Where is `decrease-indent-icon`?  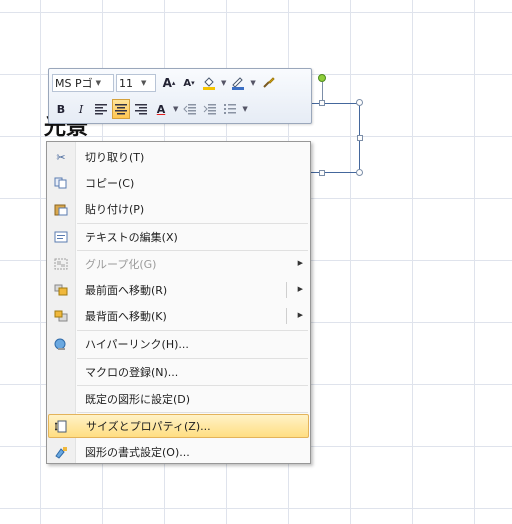
decrease-indent-icon is located at coordinates (190, 109).